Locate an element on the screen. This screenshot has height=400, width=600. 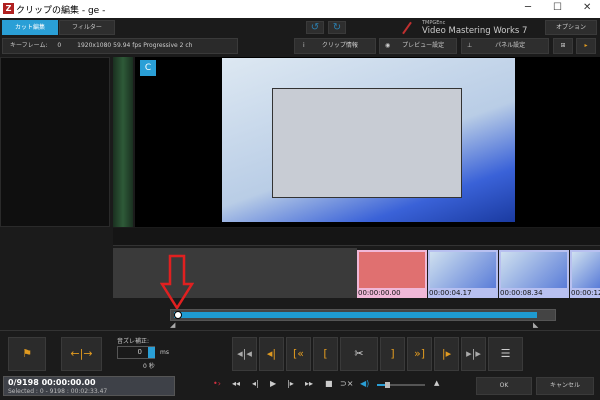
eject-icon: ▲ is located at coordinates (436, 383).